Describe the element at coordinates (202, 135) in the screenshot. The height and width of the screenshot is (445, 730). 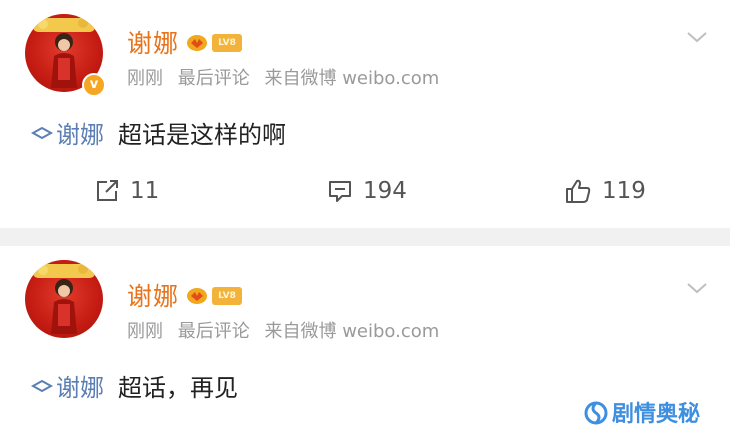
I see `post-text: 超话是这样的啊` at that location.